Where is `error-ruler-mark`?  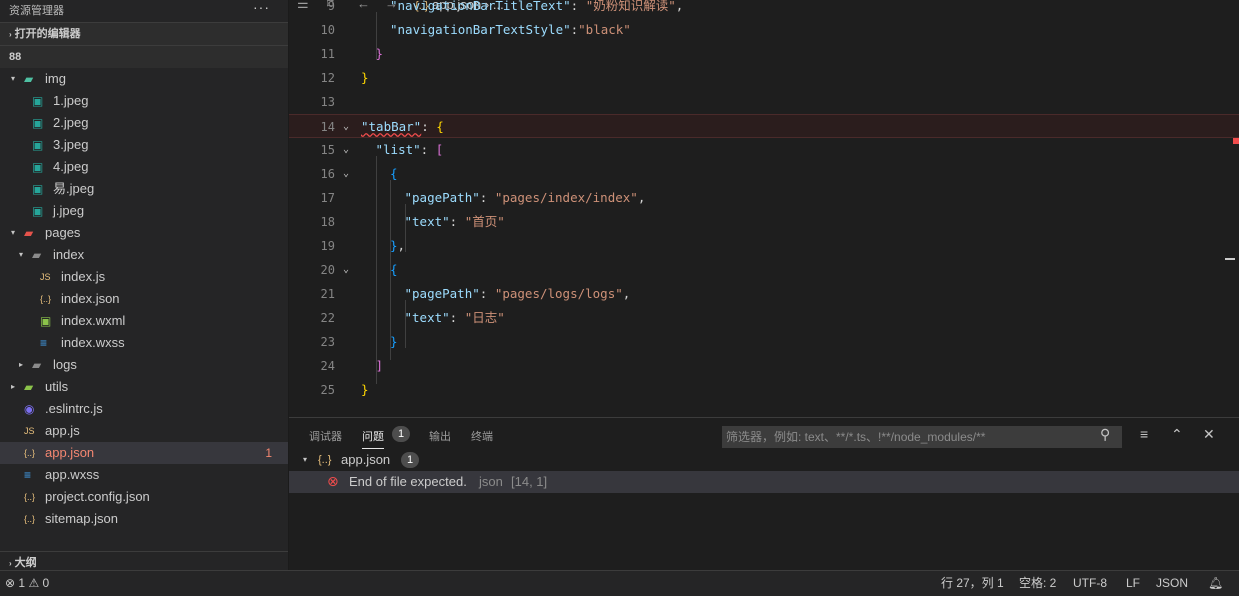
error-ruler-mark is located at coordinates (1236, 141).